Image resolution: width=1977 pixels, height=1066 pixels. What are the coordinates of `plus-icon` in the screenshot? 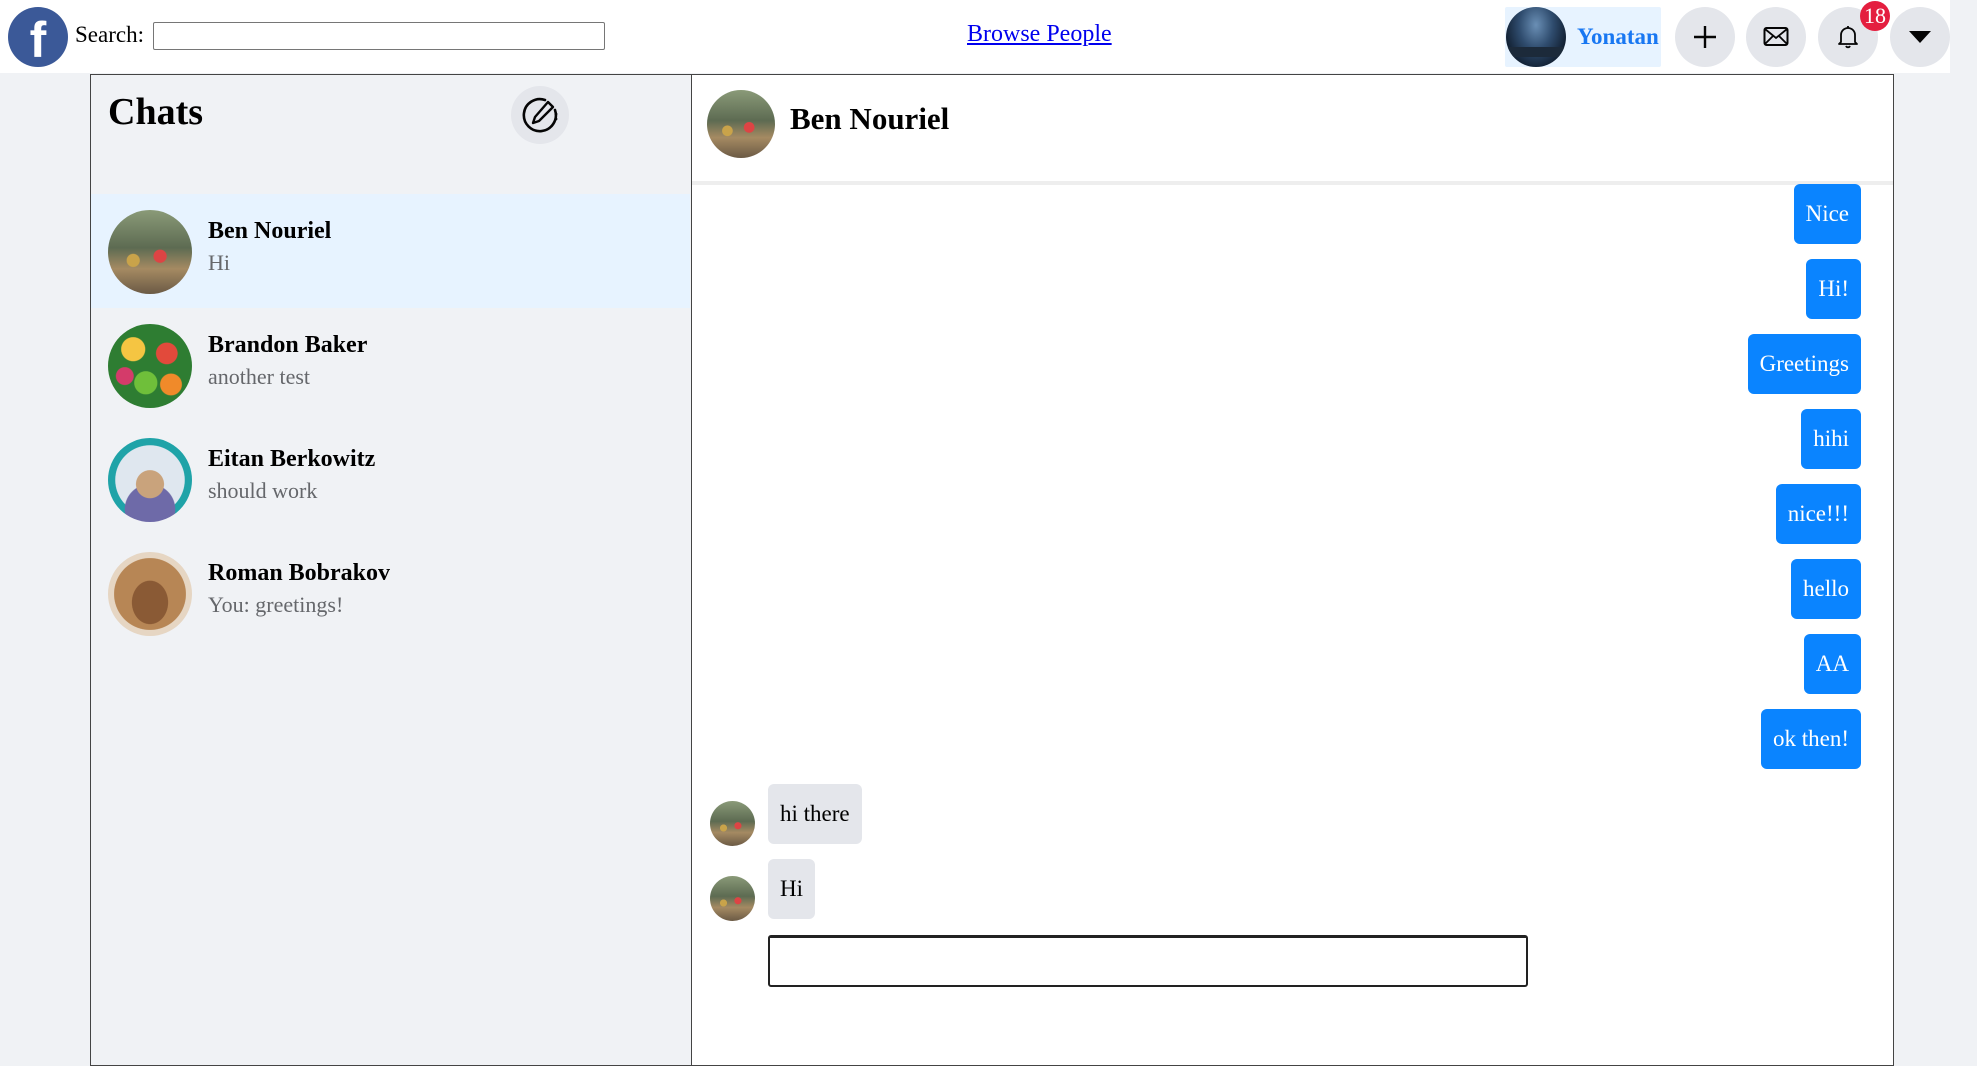 It's located at (1705, 37).